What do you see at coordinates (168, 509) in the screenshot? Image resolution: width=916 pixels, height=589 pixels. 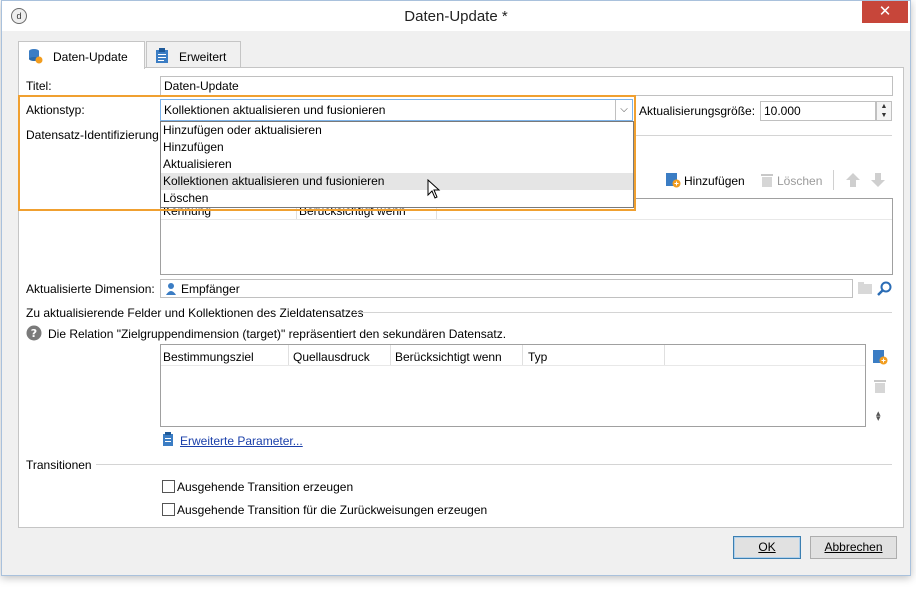 I see `rejects-transition-checkbox` at bounding box center [168, 509].